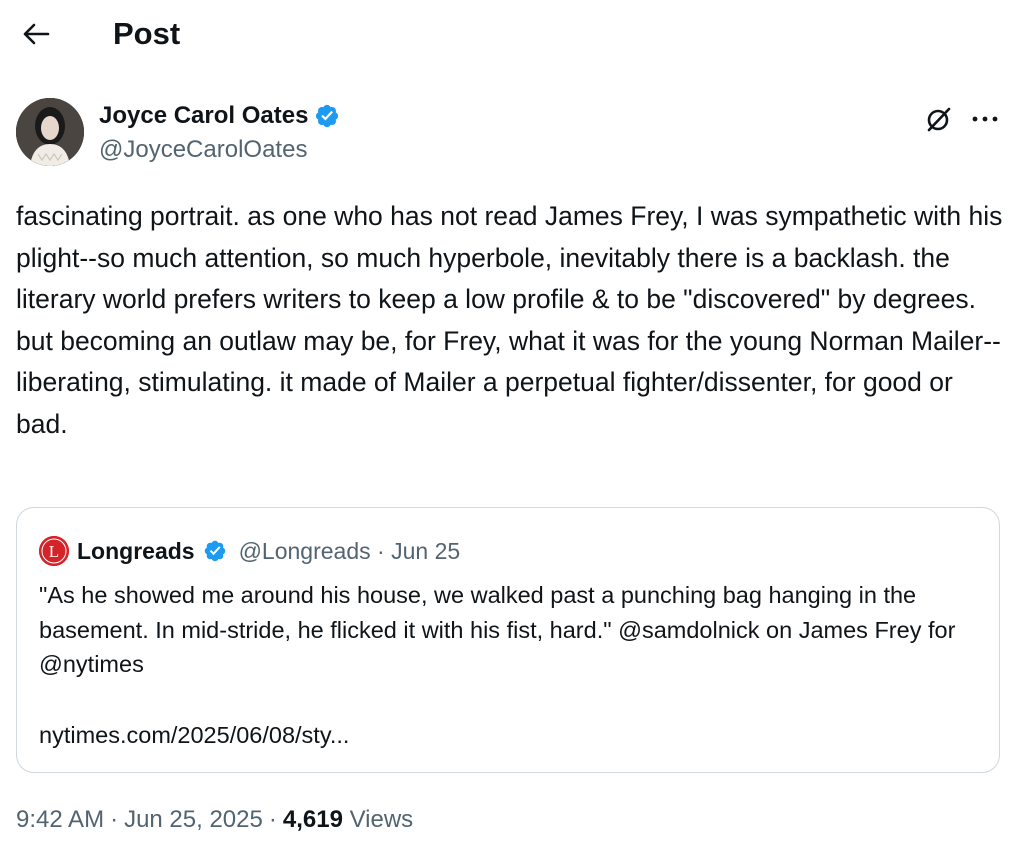 This screenshot has height=850, width=1024. I want to click on quoted-post-header: L Longreads @Longreads · Jun 25, so click(249, 551).